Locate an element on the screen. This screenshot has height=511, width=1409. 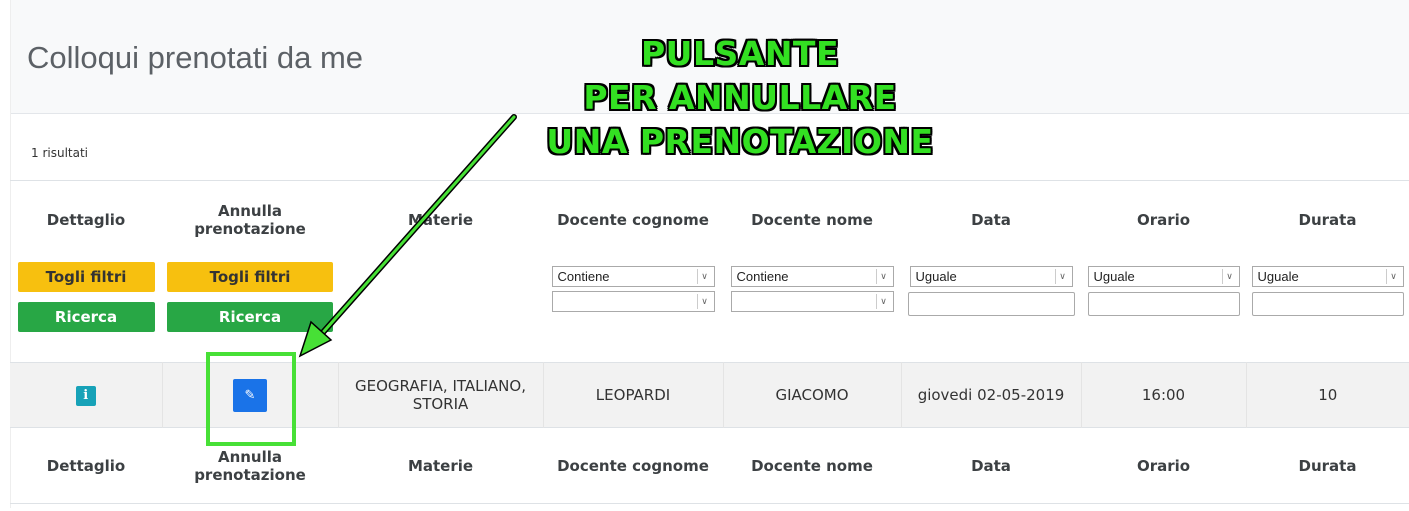
column-header-materie: Materie is located at coordinates (440, 219).